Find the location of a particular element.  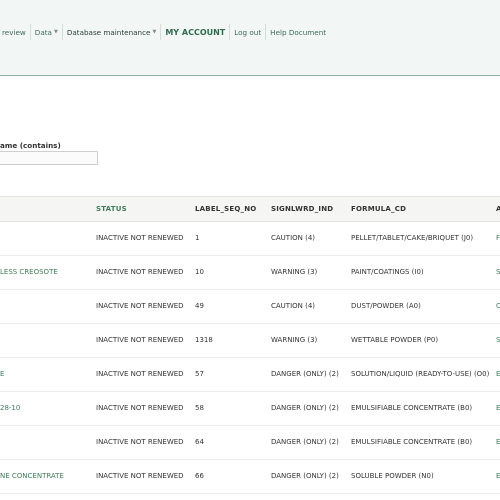

name-filter-label: ame (contains) is located at coordinates (30, 145).